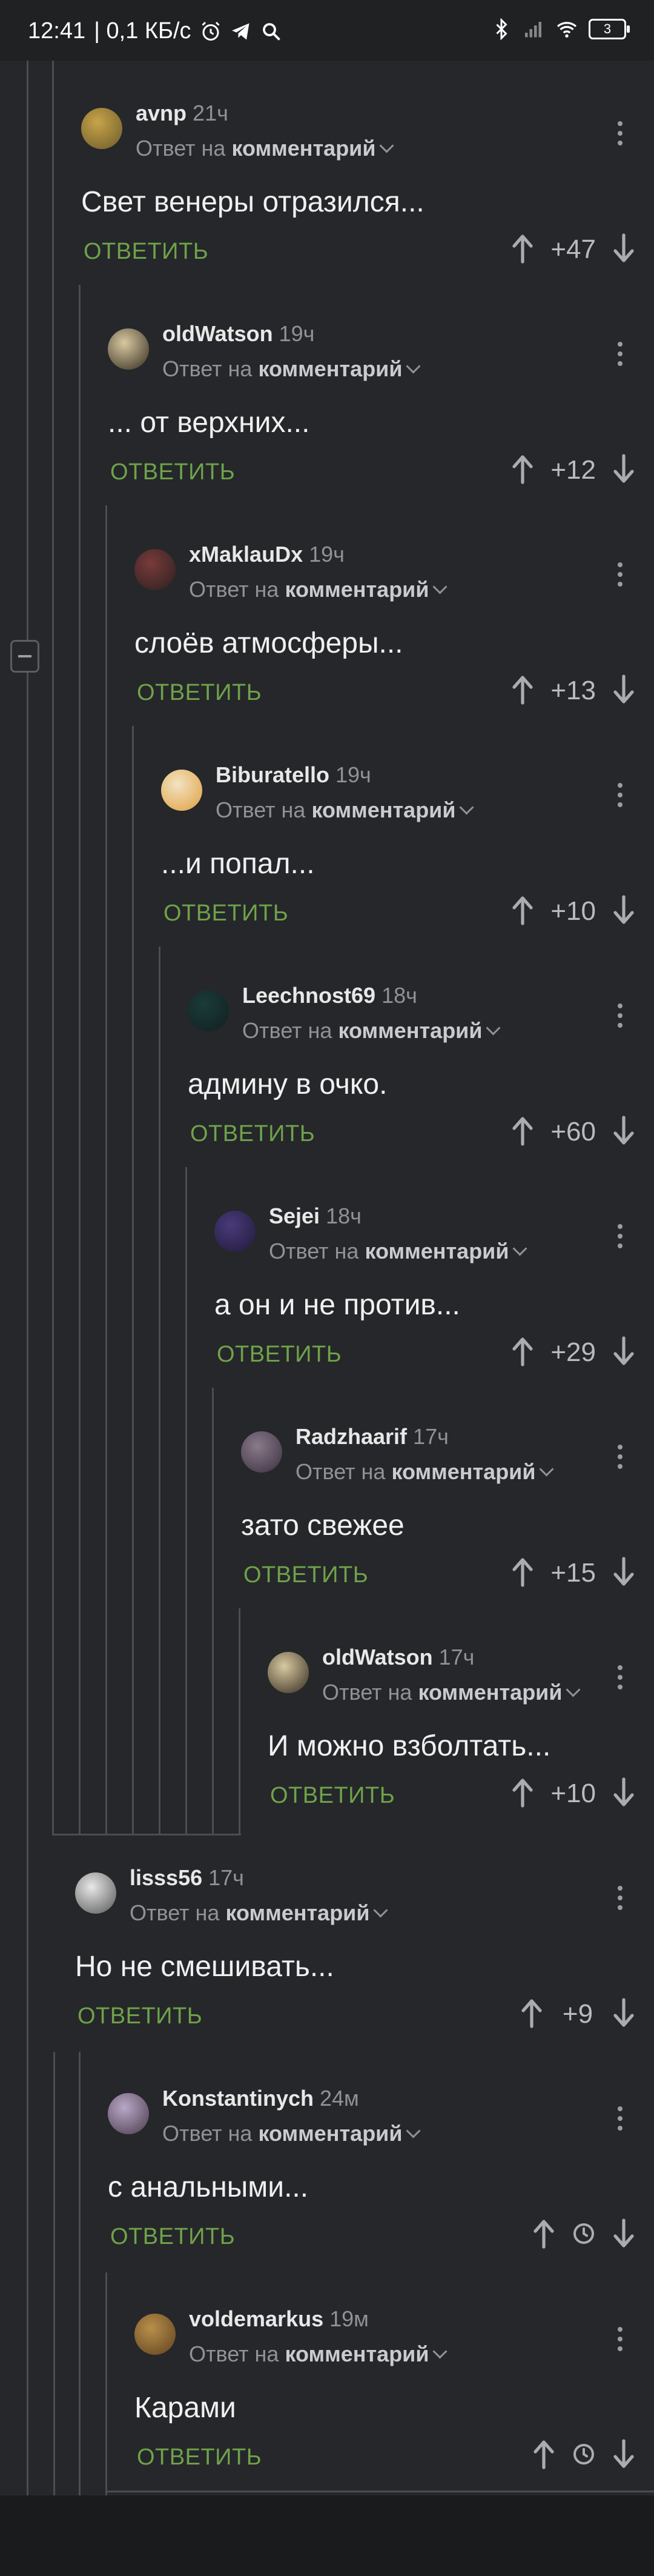 Image resolution: width=654 pixels, height=2576 pixels. What do you see at coordinates (294, 1215) in the screenshot?
I see `author-name: Sejei` at bounding box center [294, 1215].